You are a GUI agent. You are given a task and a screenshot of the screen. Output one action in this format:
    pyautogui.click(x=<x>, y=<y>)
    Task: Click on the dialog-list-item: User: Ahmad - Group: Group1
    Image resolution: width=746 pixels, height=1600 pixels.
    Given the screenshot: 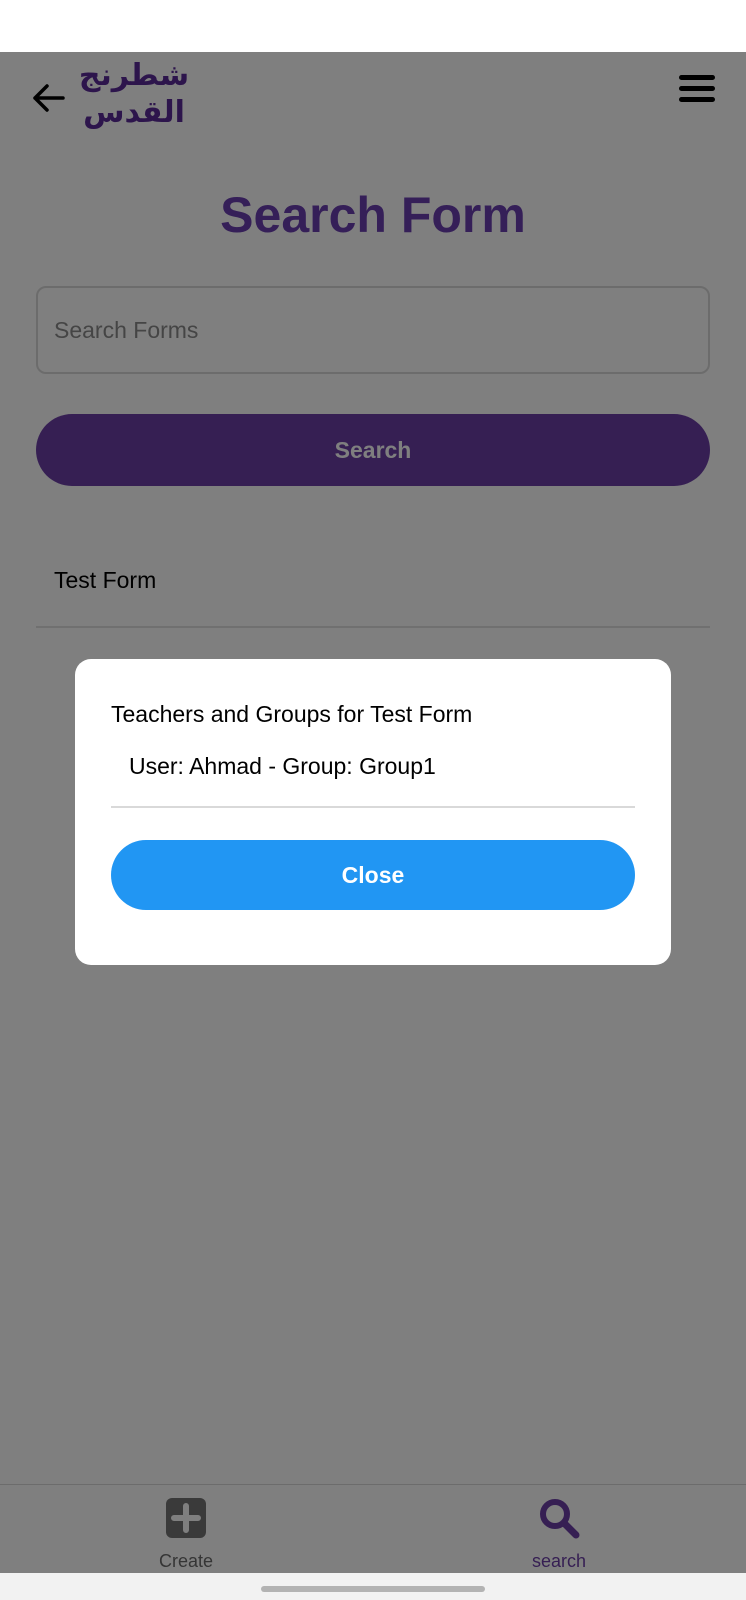 What is the action you would take?
    pyautogui.click(x=373, y=769)
    